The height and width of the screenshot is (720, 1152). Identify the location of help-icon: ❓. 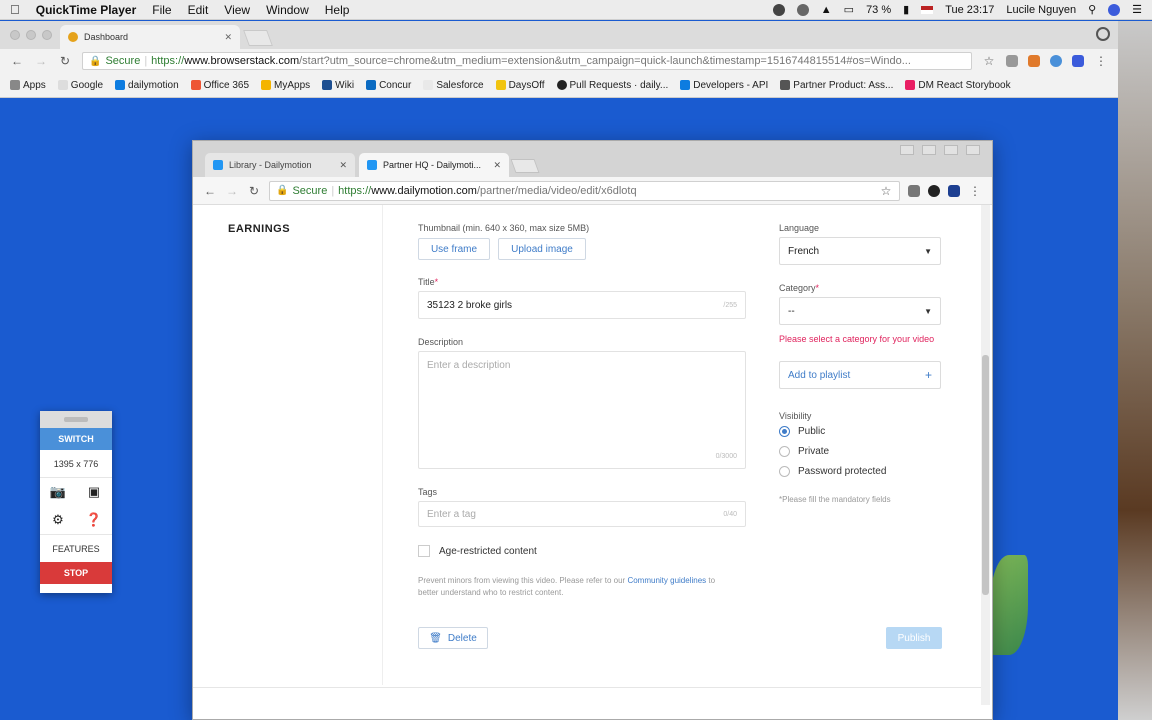
(94, 520).